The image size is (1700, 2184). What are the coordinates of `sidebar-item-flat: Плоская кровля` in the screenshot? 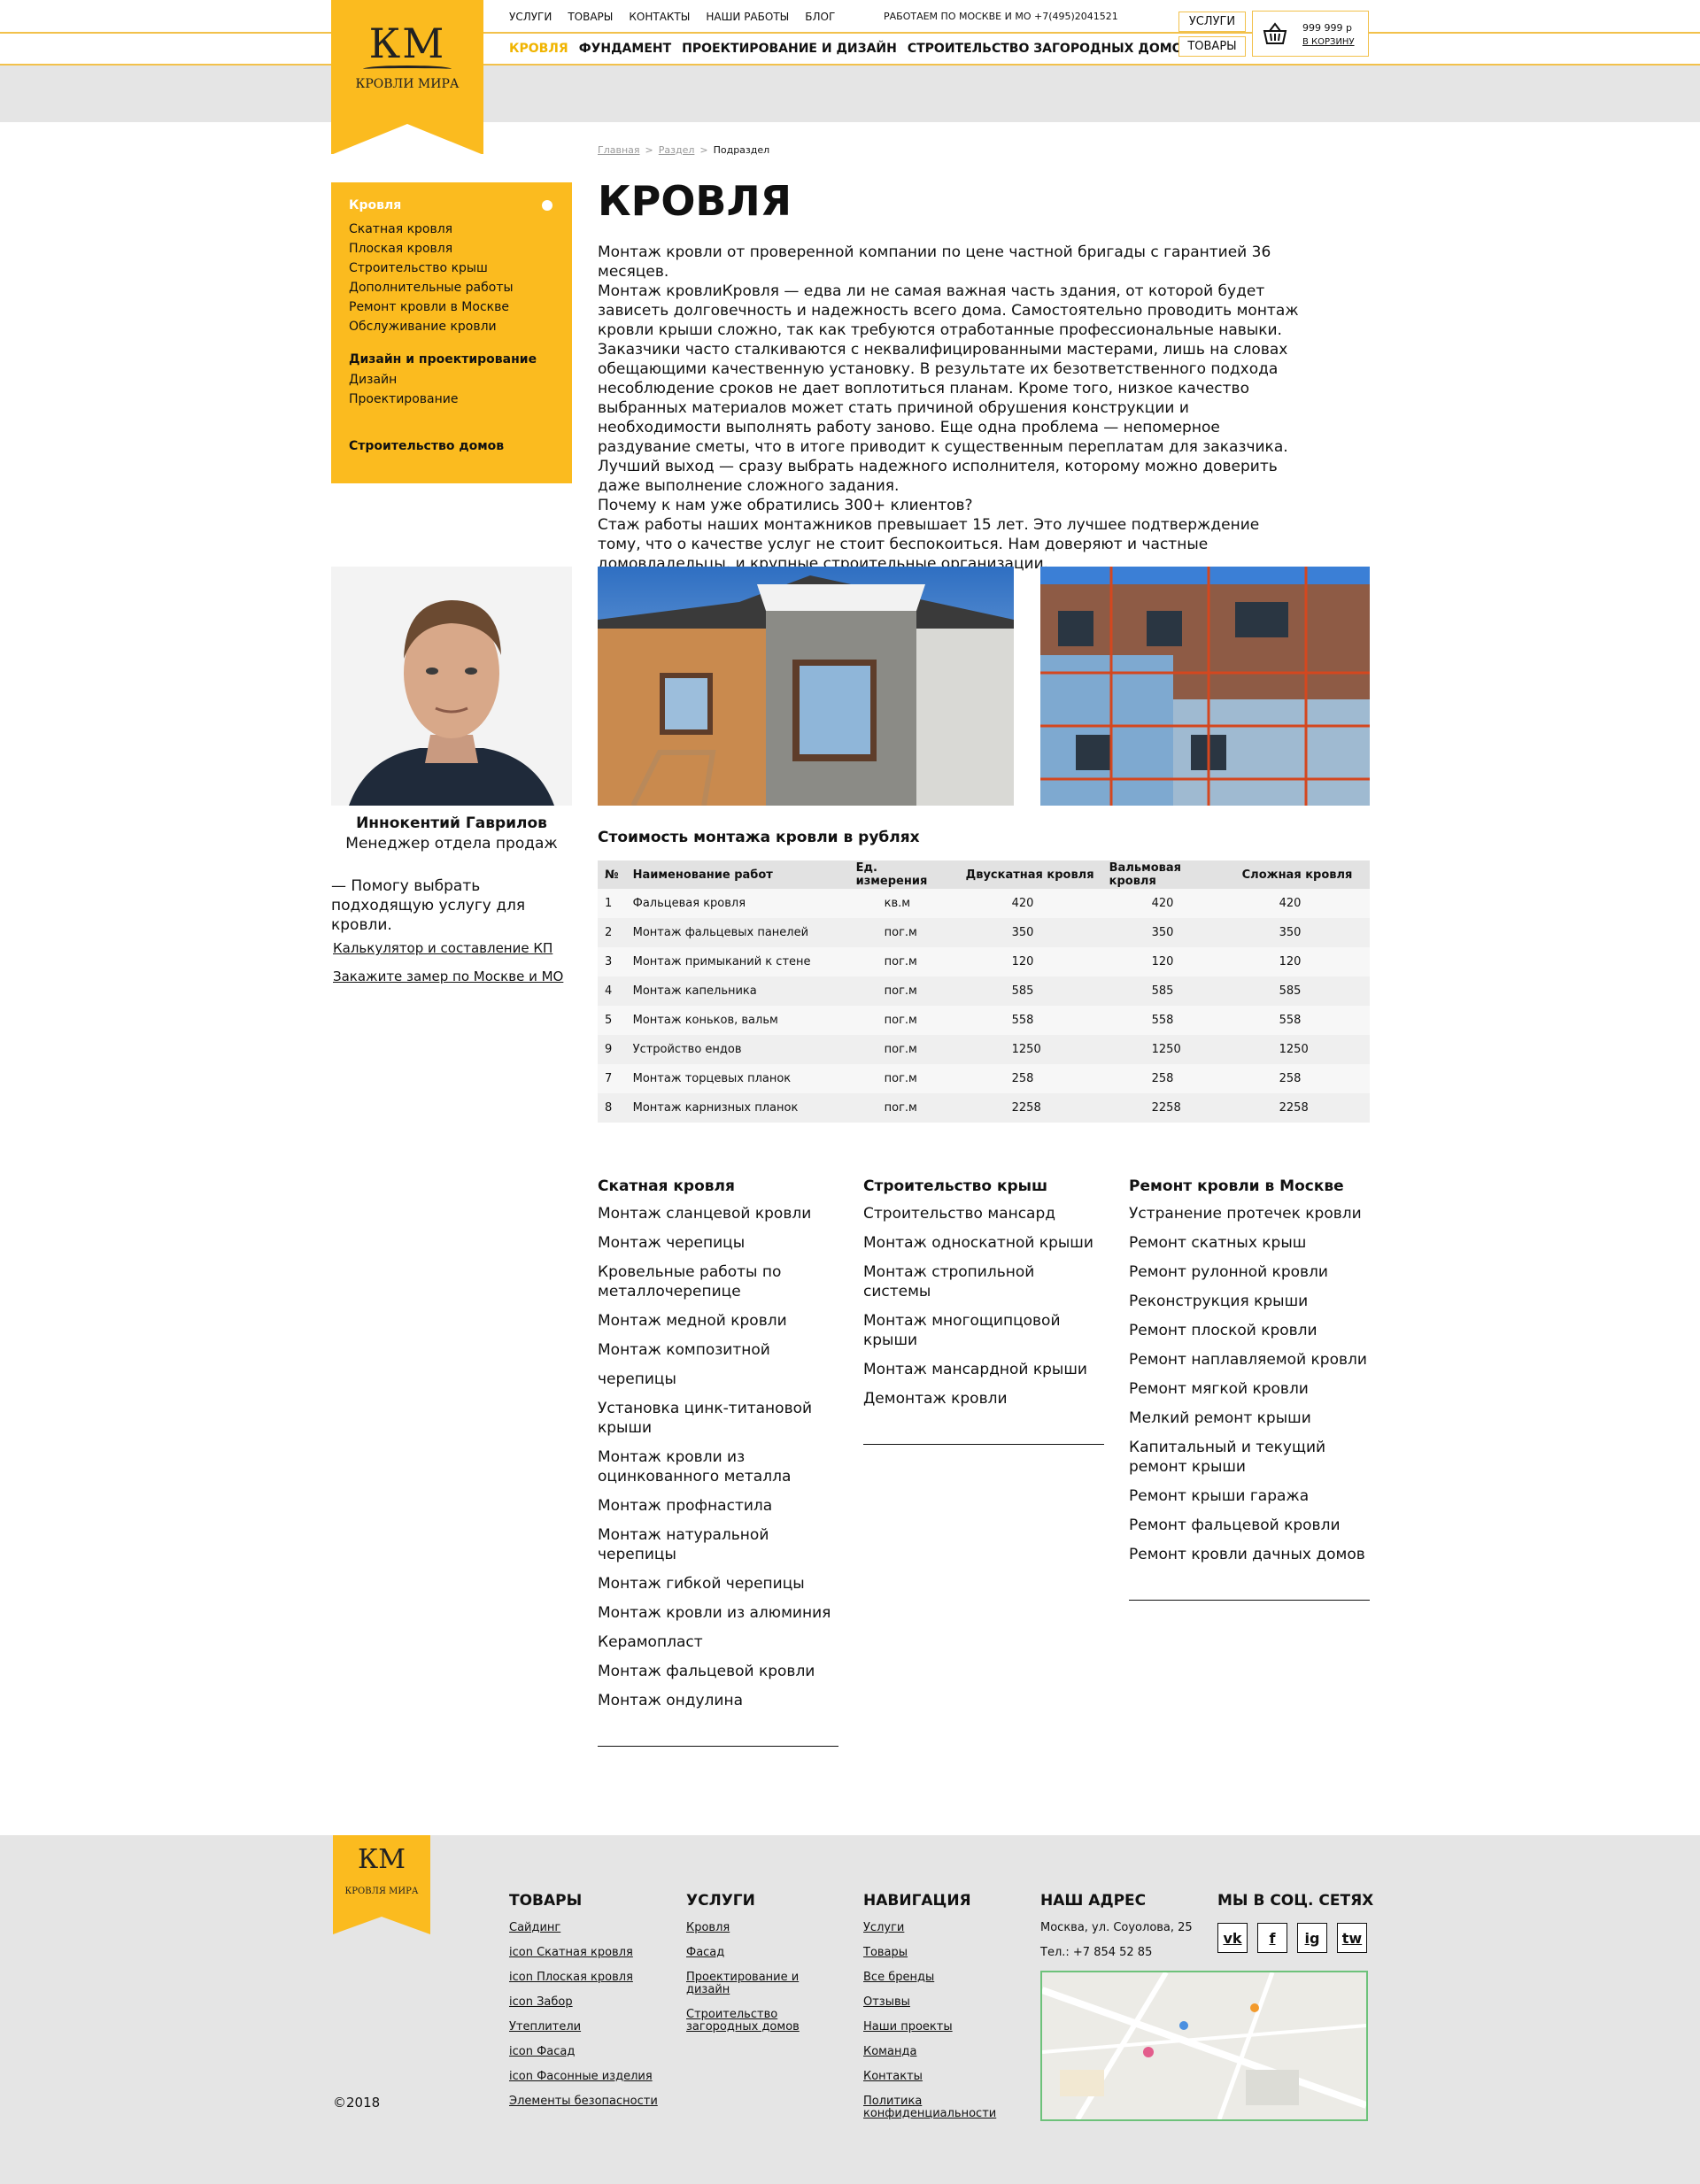 It's located at (451, 249).